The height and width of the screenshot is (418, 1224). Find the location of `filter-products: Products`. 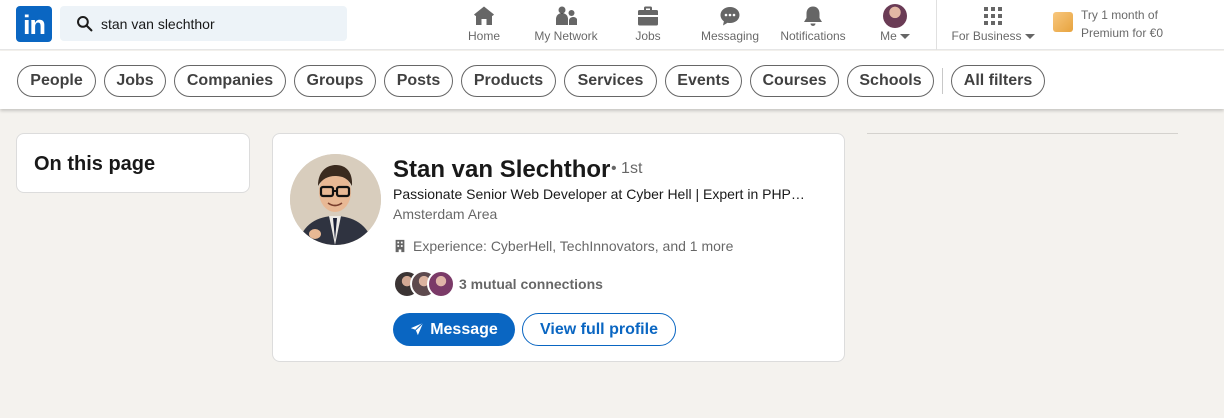

filter-products: Products is located at coordinates (508, 81).